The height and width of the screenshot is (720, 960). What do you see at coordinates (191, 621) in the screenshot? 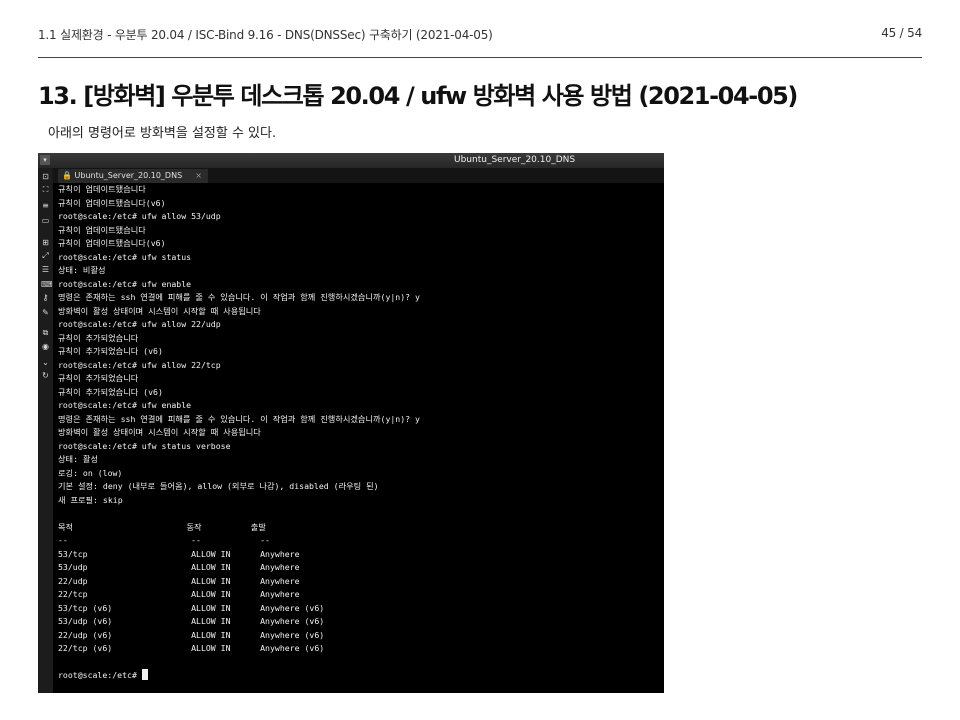
I see `terminal-line: 53/udp (v6) ALLOW IN Anywhere (v6)` at bounding box center [191, 621].